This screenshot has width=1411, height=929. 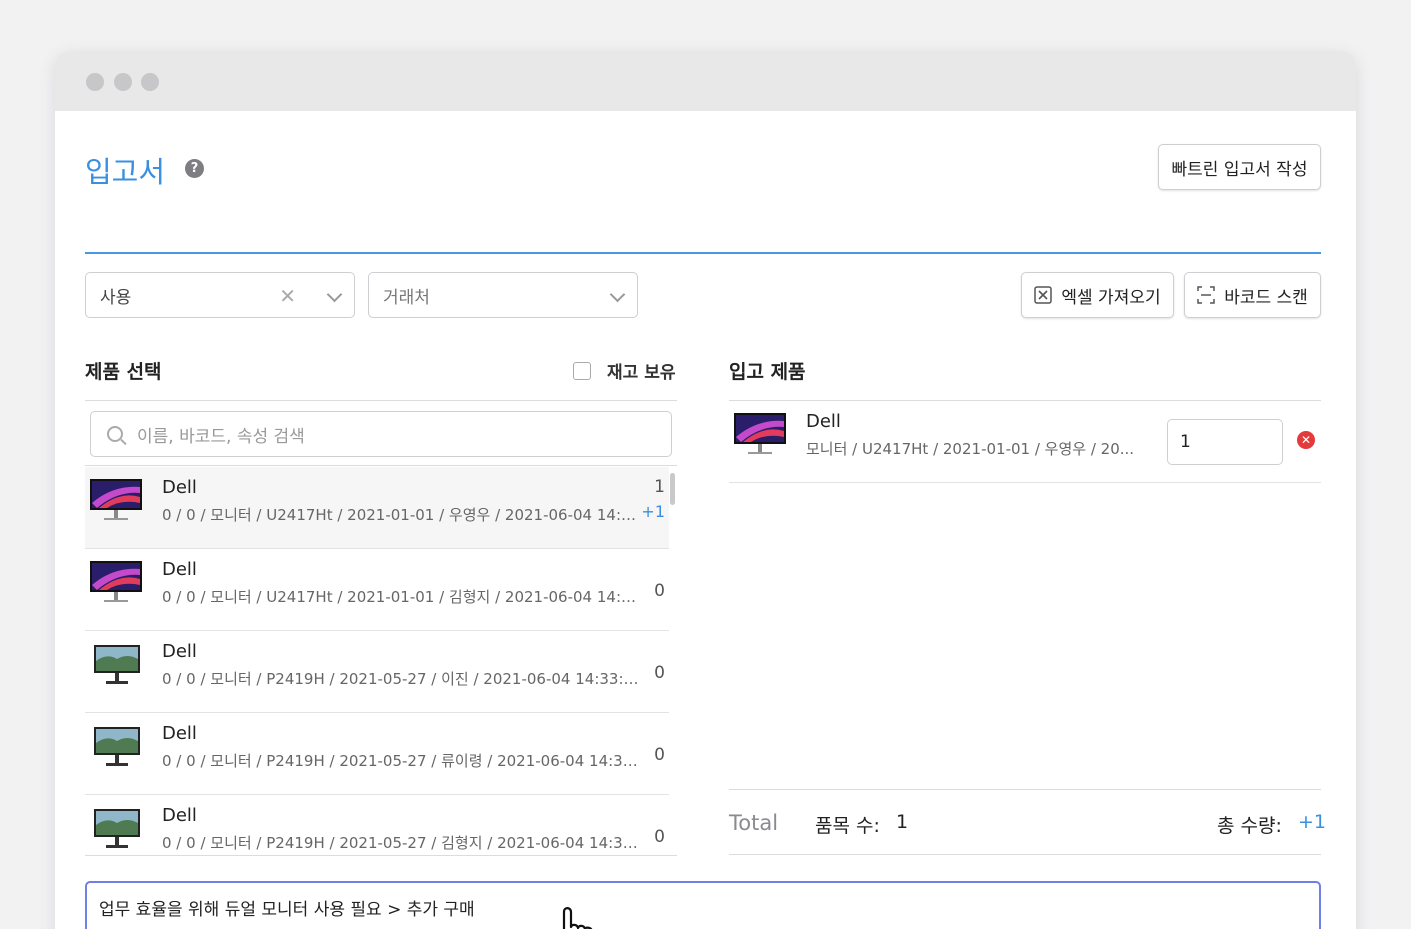 What do you see at coordinates (902, 822) in the screenshot?
I see `item-count-value: 1` at bounding box center [902, 822].